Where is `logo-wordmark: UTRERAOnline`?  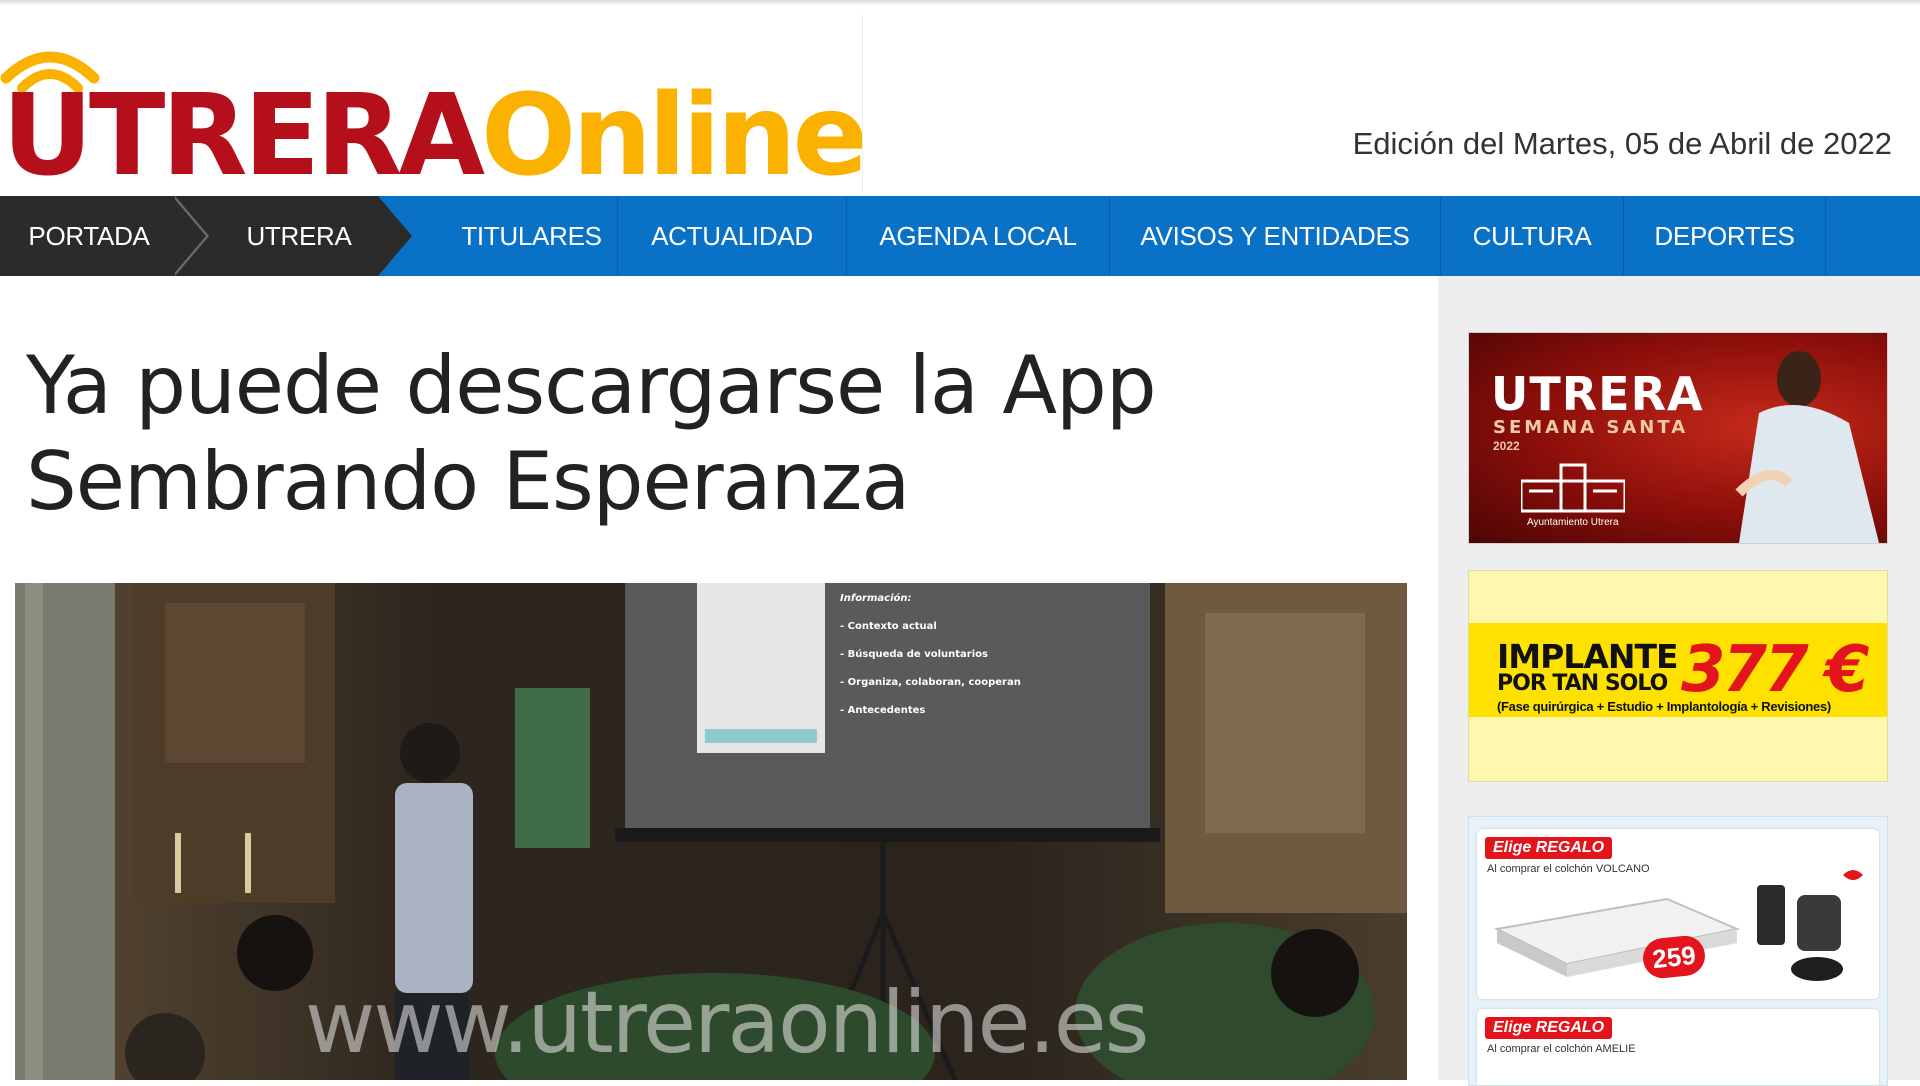
logo-wordmark: UTRERAOnline is located at coordinates (435, 136).